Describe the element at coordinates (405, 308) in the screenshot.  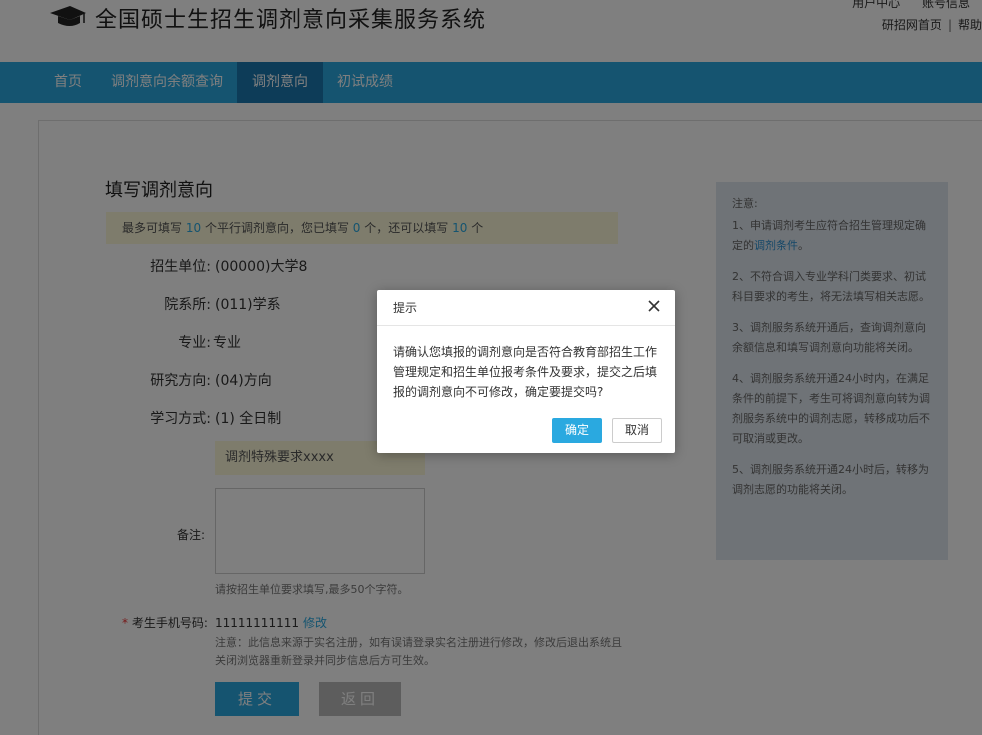
I see `dialog-title: 提示` at that location.